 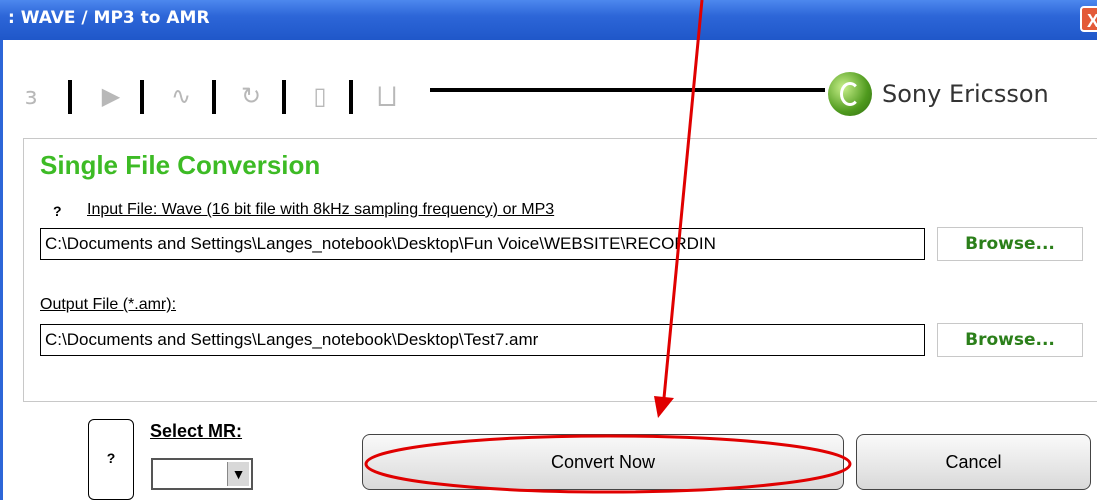 What do you see at coordinates (31, 96) in the screenshot?
I see `ear-icon: з` at bounding box center [31, 96].